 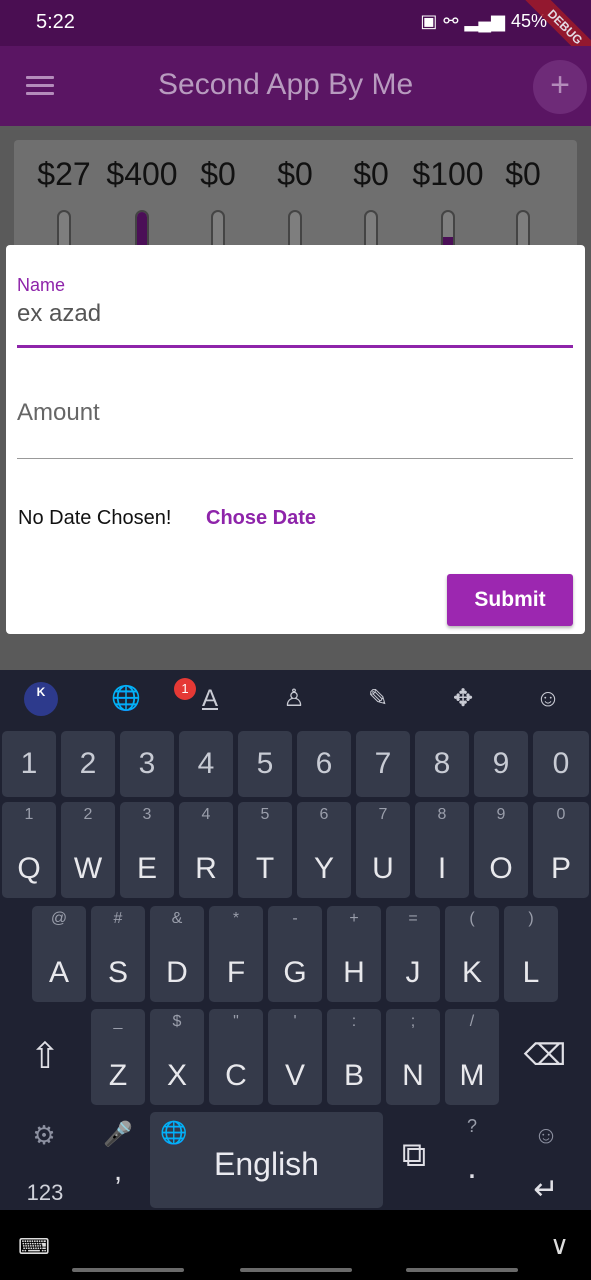 What do you see at coordinates (295, 413) in the screenshot?
I see `amount-input: Amount` at bounding box center [295, 413].